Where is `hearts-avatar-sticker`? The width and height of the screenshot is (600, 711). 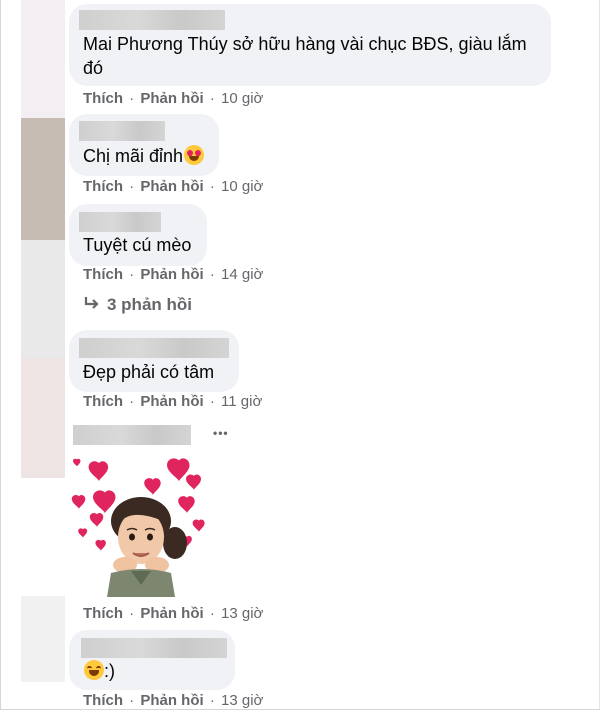 hearts-avatar-sticker is located at coordinates (138, 527).